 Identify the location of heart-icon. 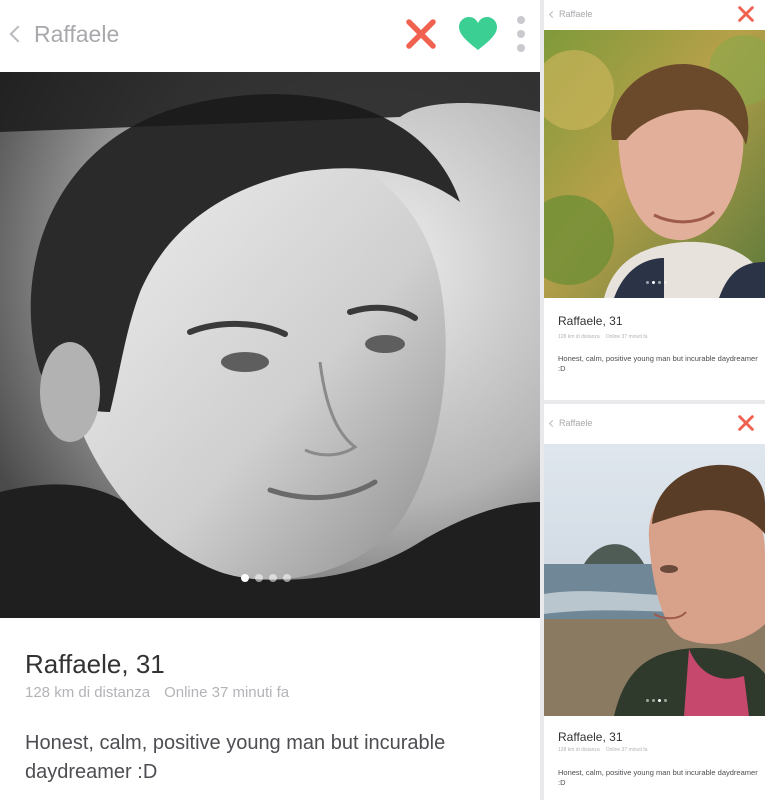
(478, 33).